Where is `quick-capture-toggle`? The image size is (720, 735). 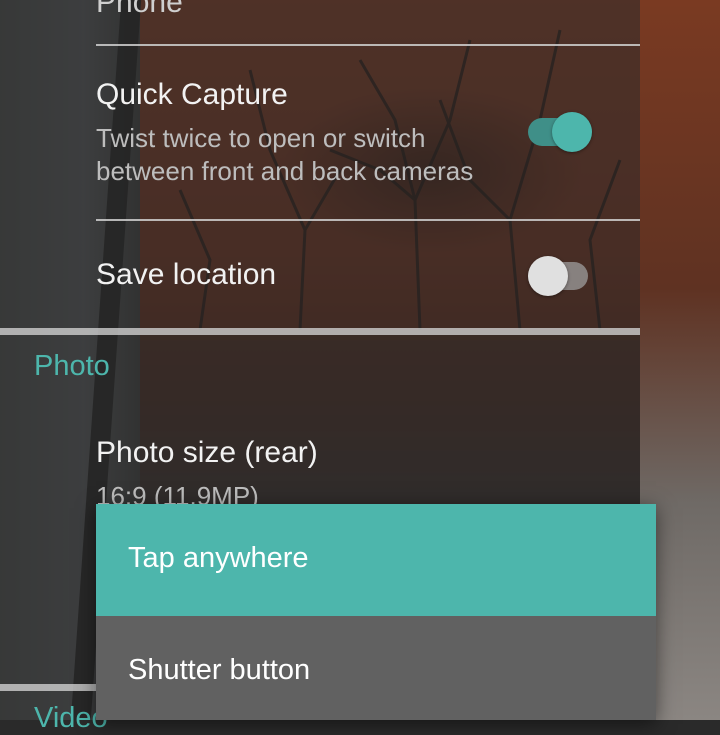
quick-capture-toggle is located at coordinates (560, 132).